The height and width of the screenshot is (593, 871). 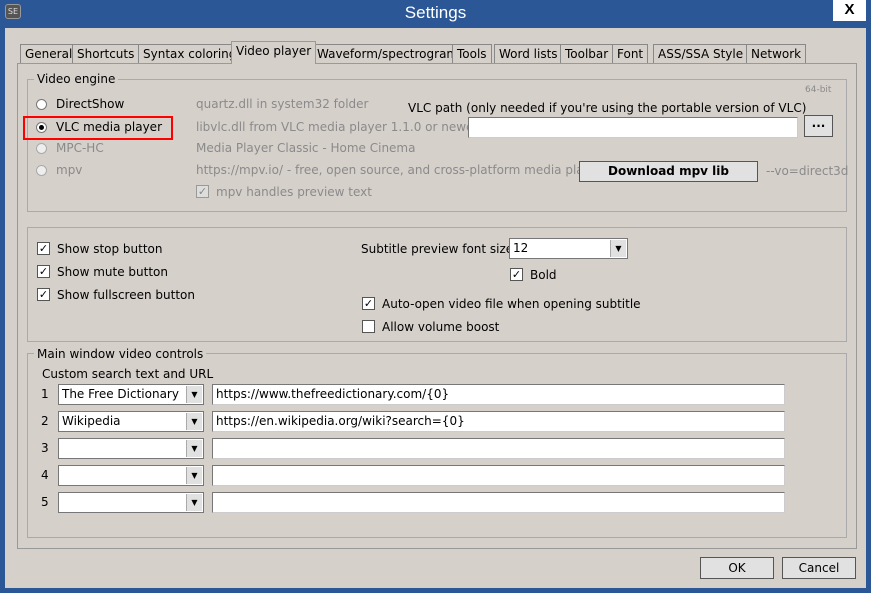 I want to click on show-stop-checkbox: ✓, so click(x=43, y=248).